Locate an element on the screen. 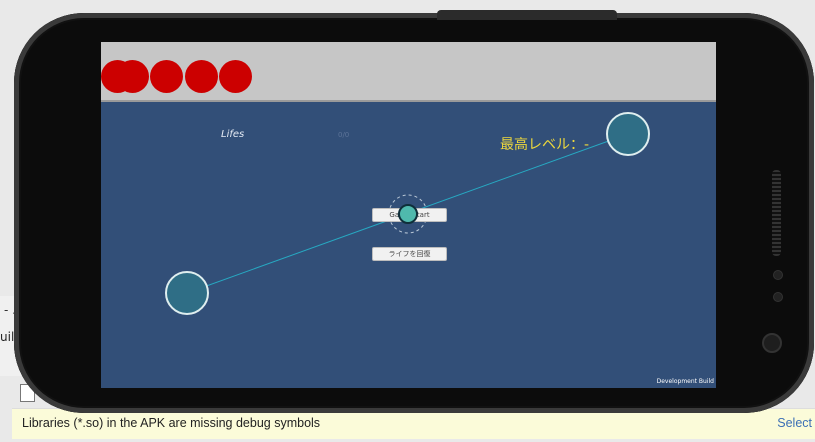  center-node is located at coordinates (408, 214).